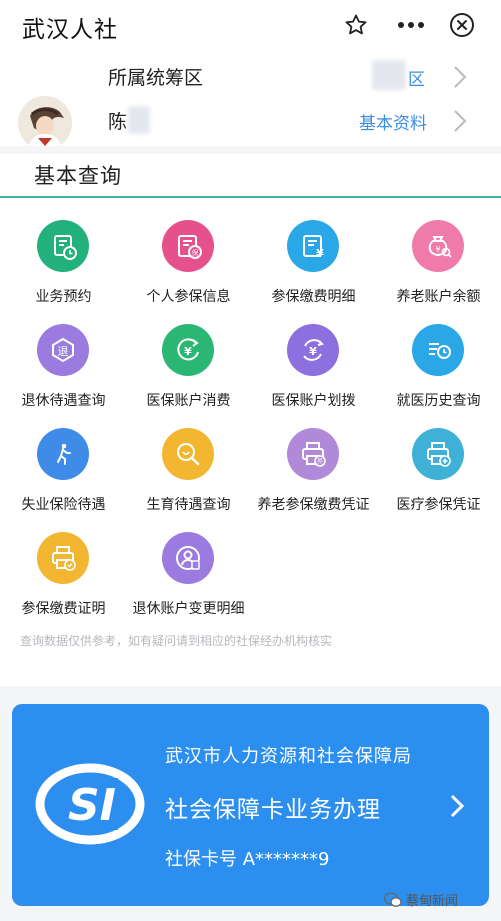 Image resolution: width=501 pixels, height=921 pixels. I want to click on service-label: 医疗参保凭证, so click(438, 505).